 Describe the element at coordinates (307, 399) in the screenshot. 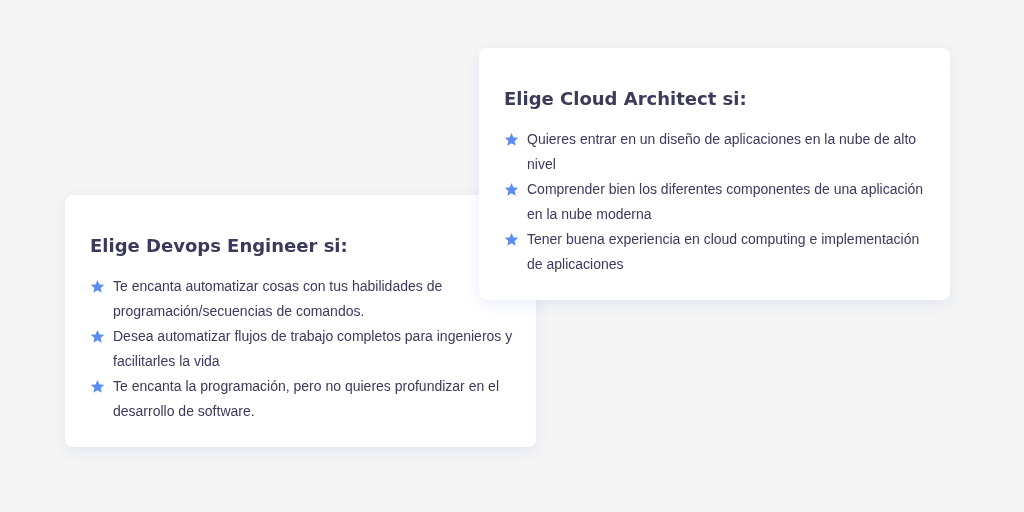

I see `list-item-text: Te encanta la programación, pero no quieres profundizar en el desarrollo de software.` at that location.